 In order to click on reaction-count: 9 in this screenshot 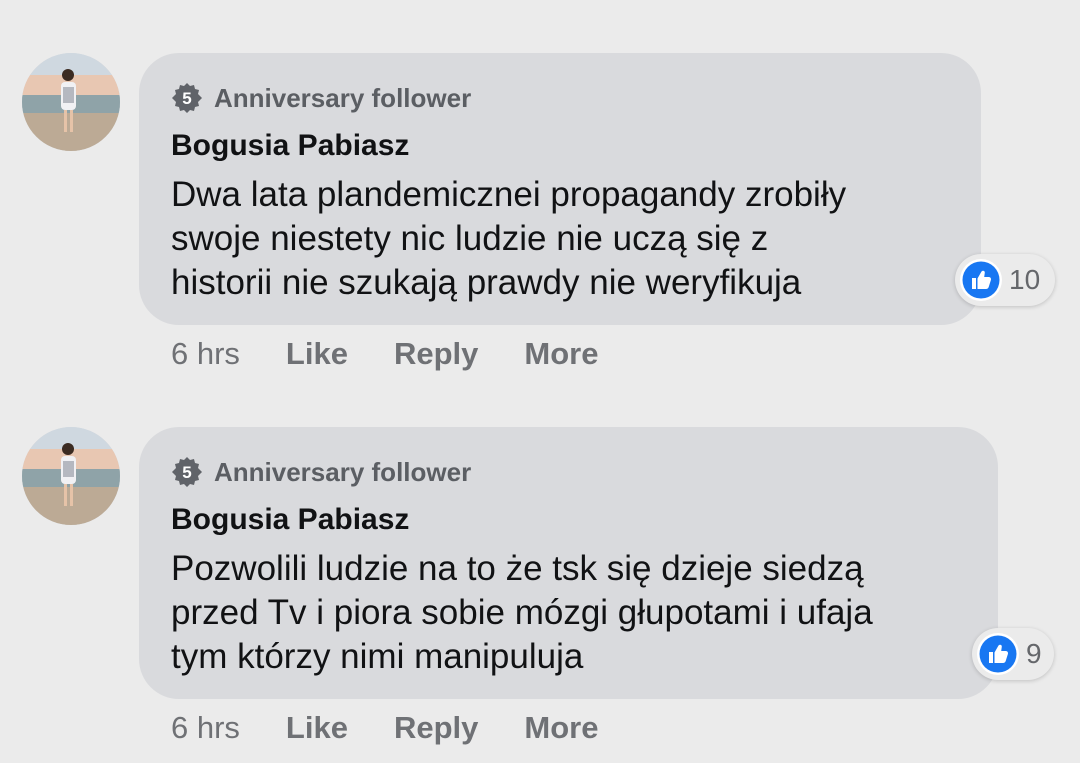, I will do `click(1034, 653)`.